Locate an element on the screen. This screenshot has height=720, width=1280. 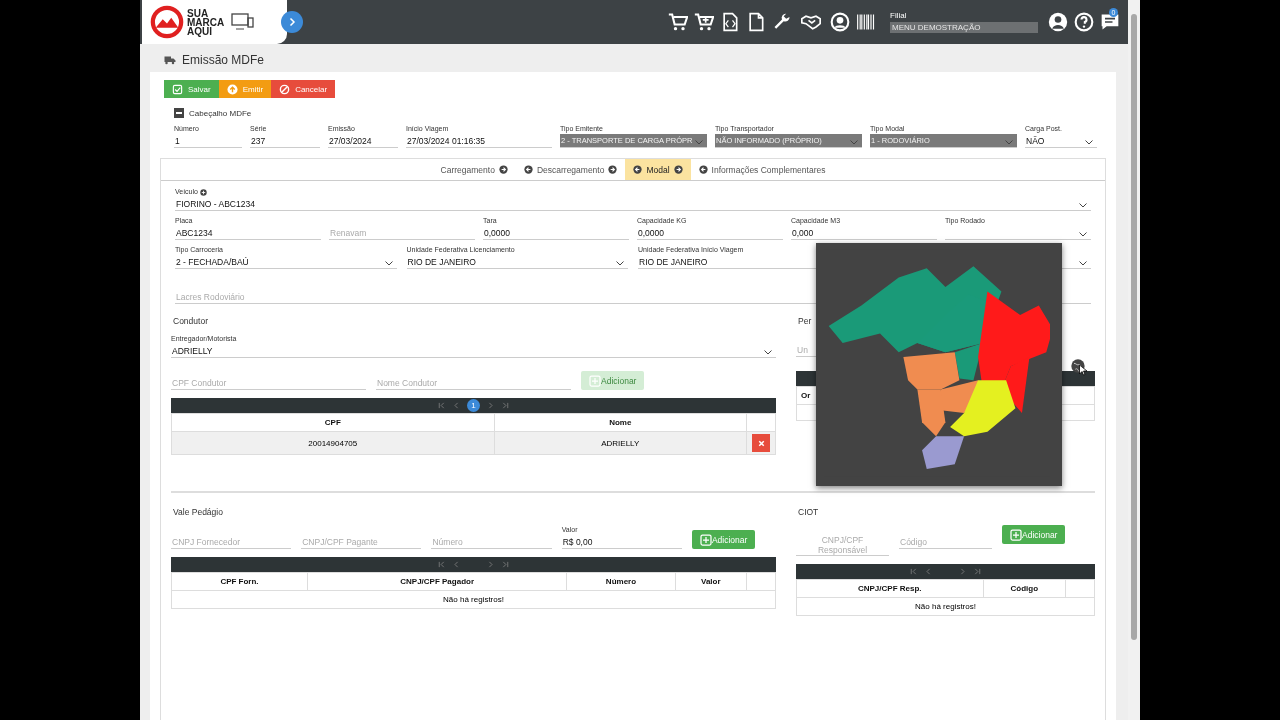
select-field: RIO DE JANEIRO is located at coordinates (517, 262).